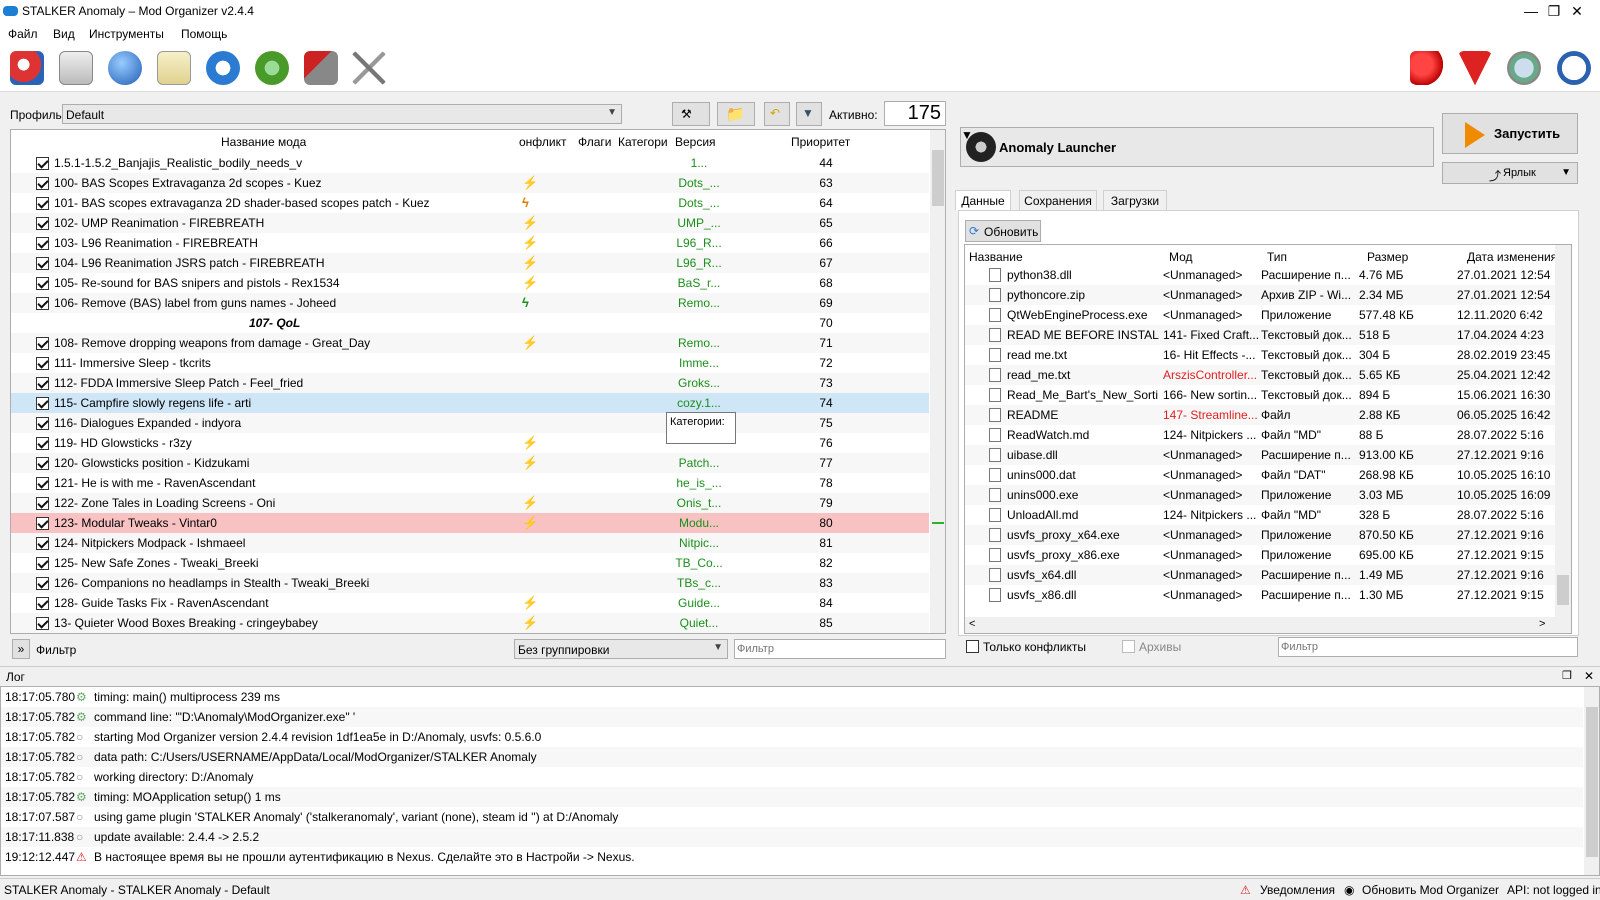 This screenshot has width=1600, height=900. I want to click on header-category: Категори, so click(646, 142).